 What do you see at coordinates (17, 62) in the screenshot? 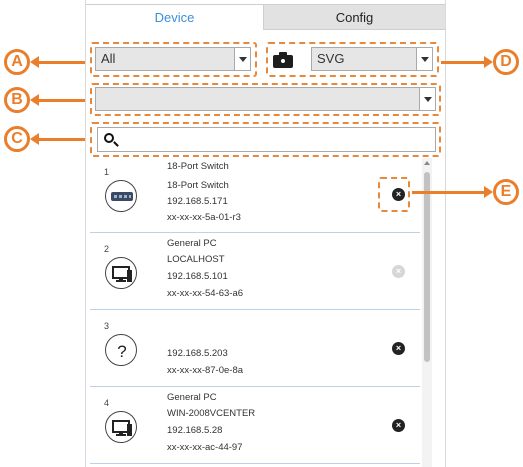
I see `callout-a-badge: A` at bounding box center [17, 62].